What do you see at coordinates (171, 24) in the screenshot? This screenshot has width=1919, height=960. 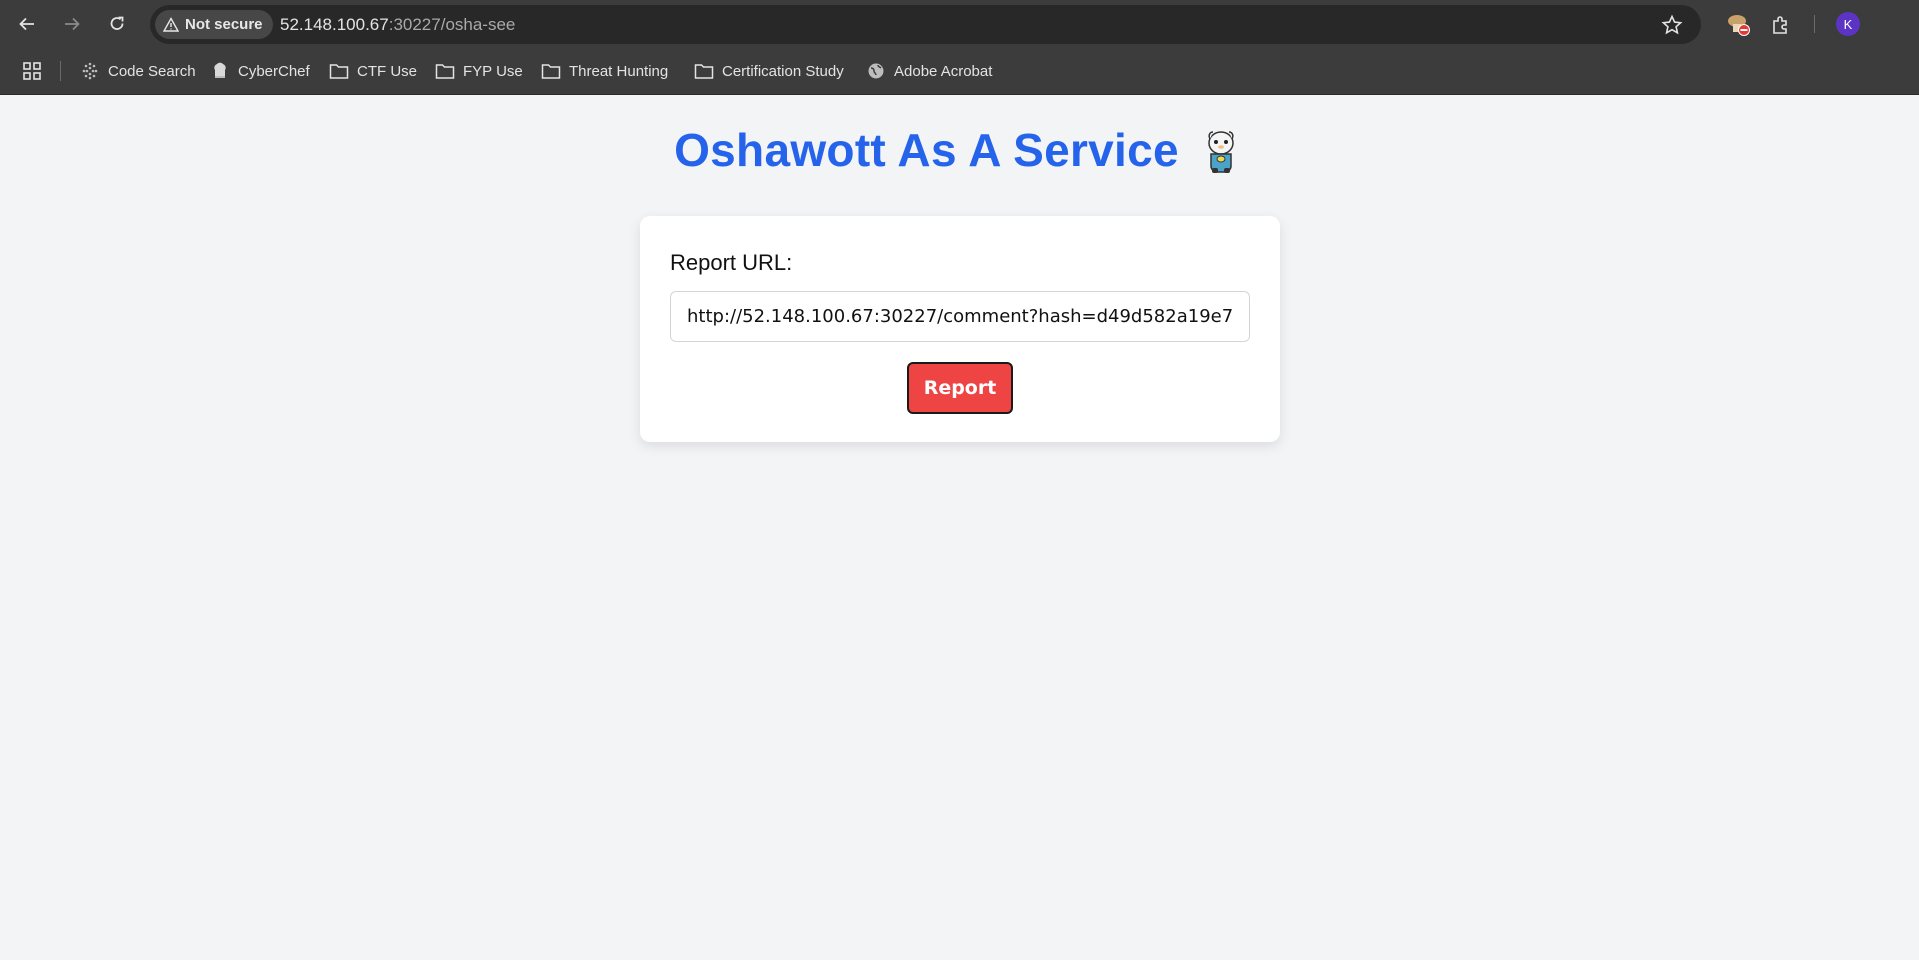 I see `warning-icon` at bounding box center [171, 24].